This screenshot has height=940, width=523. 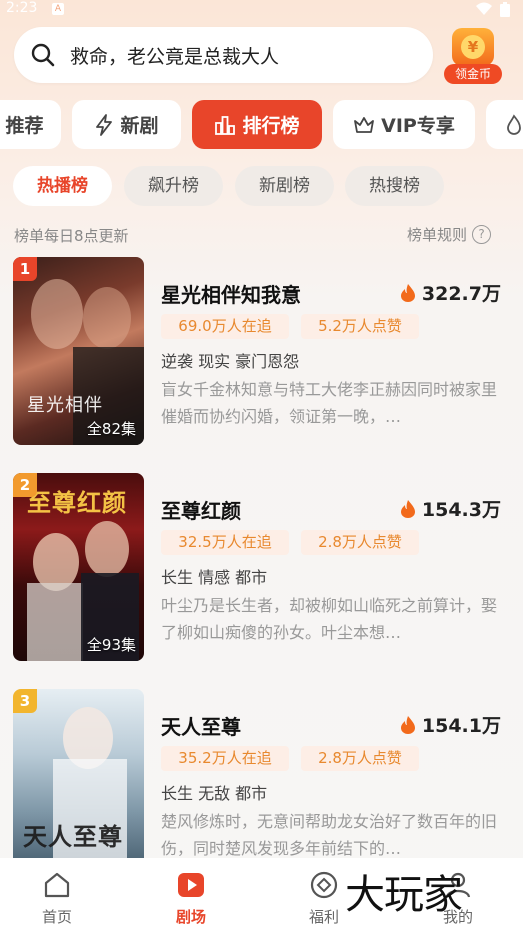 I want to click on ranking-rules-link: 榜单规则 ?, so click(x=449, y=234).